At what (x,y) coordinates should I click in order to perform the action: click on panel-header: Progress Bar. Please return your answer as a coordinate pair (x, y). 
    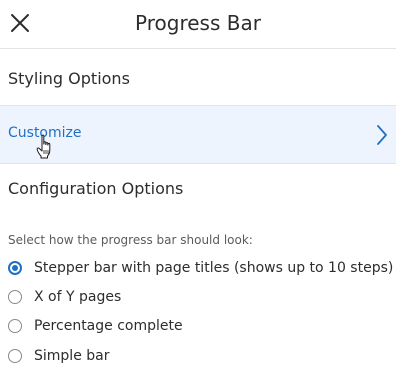
    Looking at the image, I should click on (198, 24).